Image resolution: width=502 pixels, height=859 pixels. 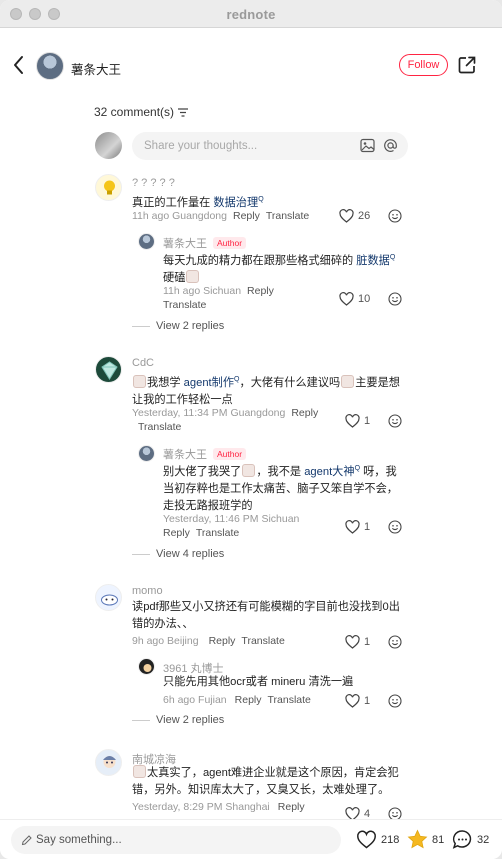 I want to click on like-button: 10, so click(x=354, y=299).